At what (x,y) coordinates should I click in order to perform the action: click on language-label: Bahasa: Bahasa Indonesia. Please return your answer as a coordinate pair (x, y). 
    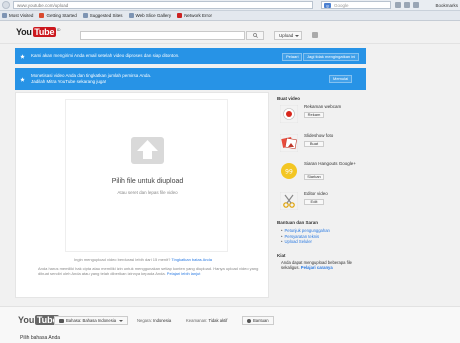
    Looking at the image, I should click on (91, 320).